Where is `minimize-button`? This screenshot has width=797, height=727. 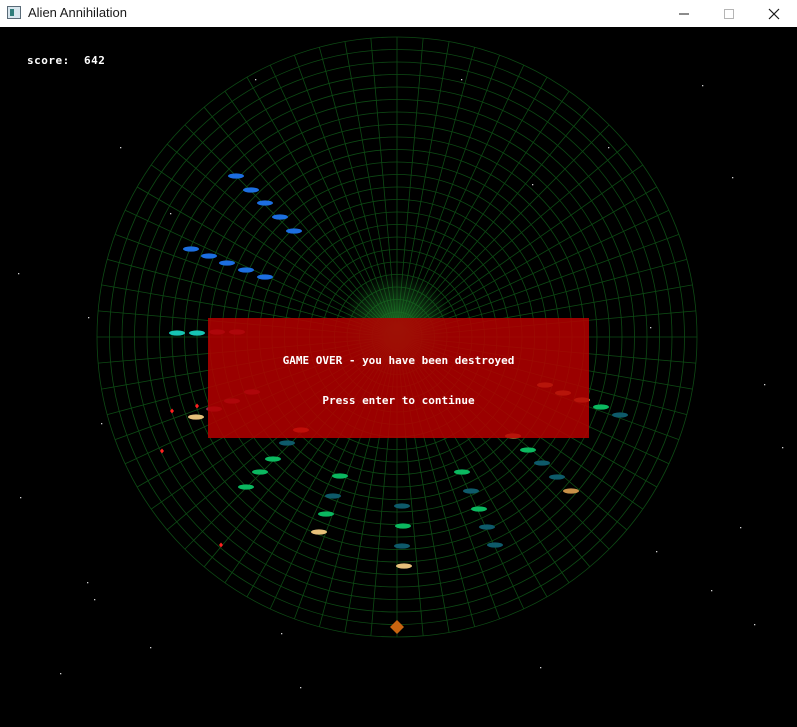 minimize-button is located at coordinates (684, 13).